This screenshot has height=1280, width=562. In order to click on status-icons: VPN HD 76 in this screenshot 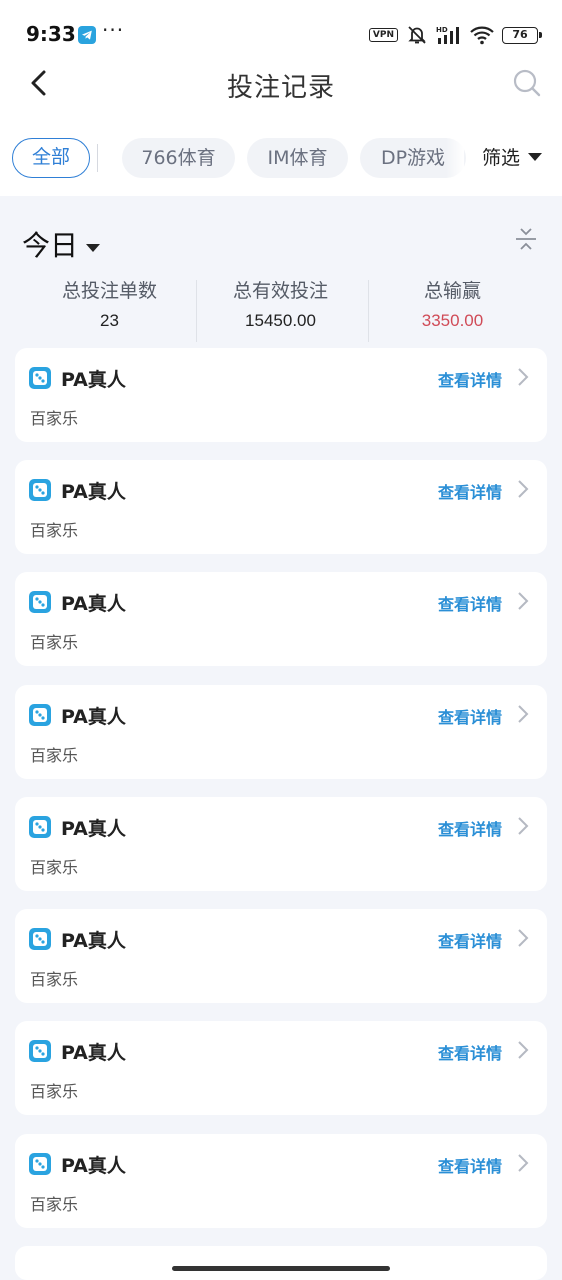, I will do `click(455, 35)`.